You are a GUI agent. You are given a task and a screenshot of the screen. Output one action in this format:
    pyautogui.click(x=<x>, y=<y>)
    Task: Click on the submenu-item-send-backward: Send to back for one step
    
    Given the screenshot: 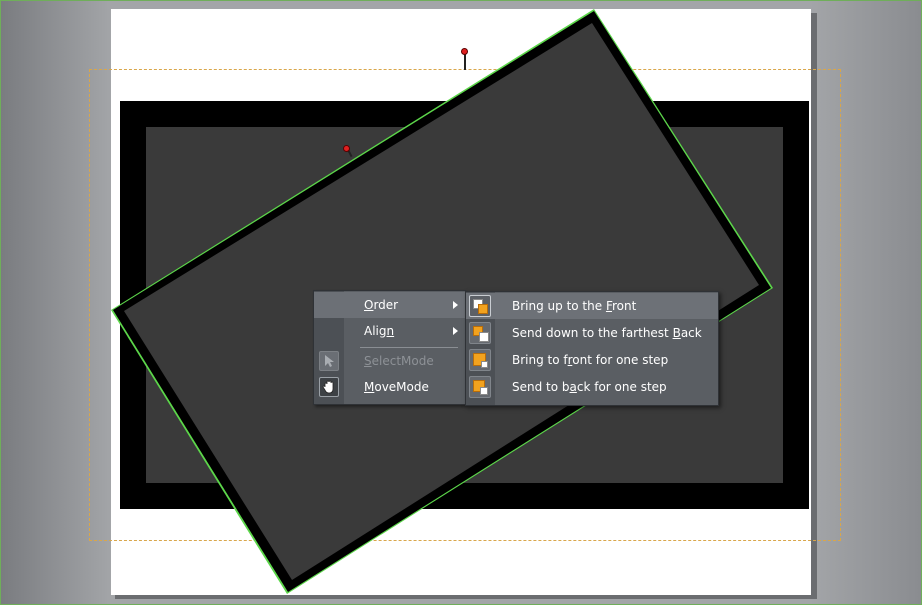 What is the action you would take?
    pyautogui.click(x=592, y=387)
    